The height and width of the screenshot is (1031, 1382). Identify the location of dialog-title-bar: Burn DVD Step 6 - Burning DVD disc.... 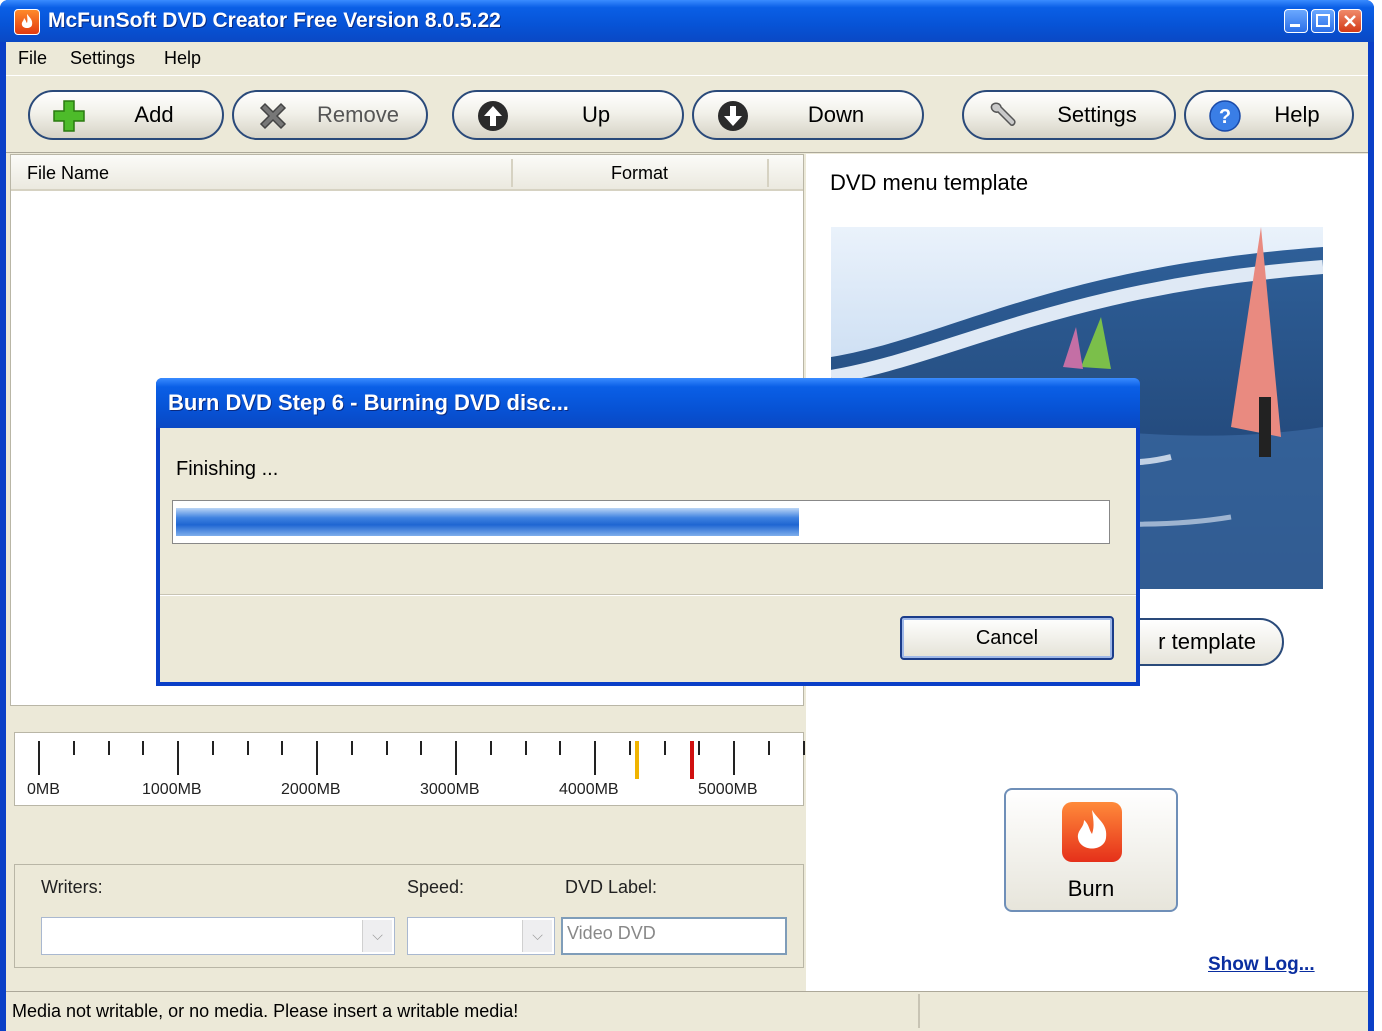
(648, 403).